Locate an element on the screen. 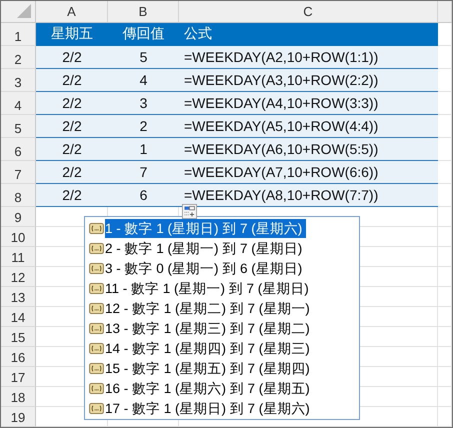 The image size is (453, 428). row-number: 2 is located at coordinates (18, 57).